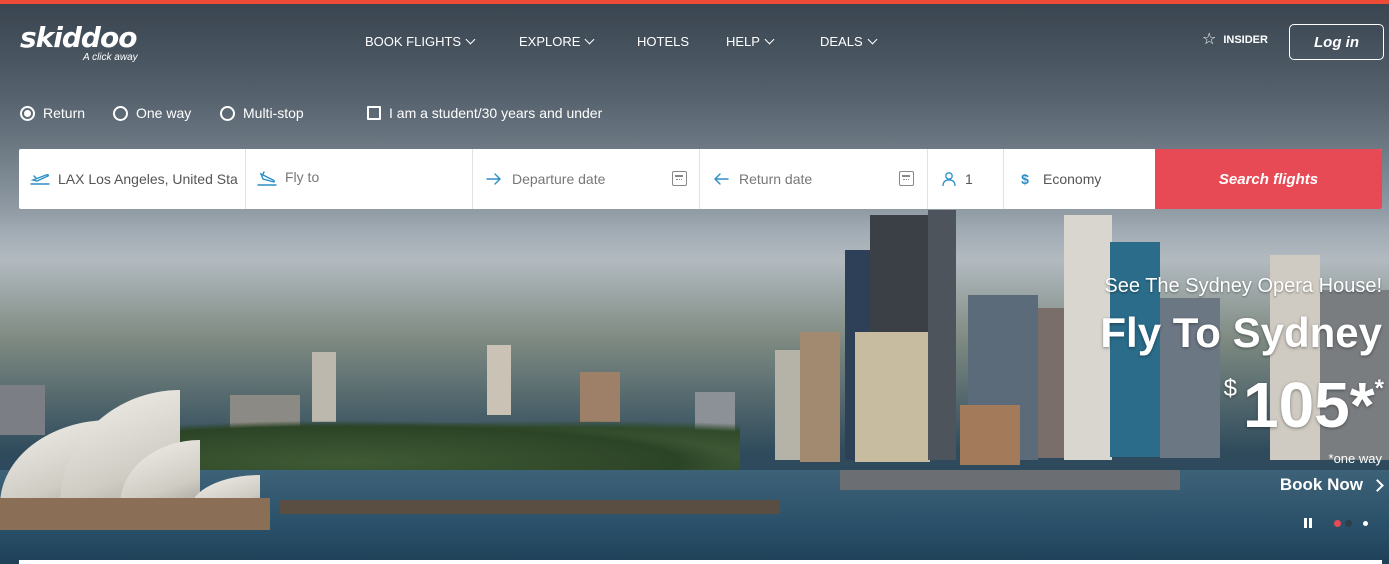  Describe the element at coordinates (841, 41) in the screenshot. I see `nav-label: DEALS` at that location.